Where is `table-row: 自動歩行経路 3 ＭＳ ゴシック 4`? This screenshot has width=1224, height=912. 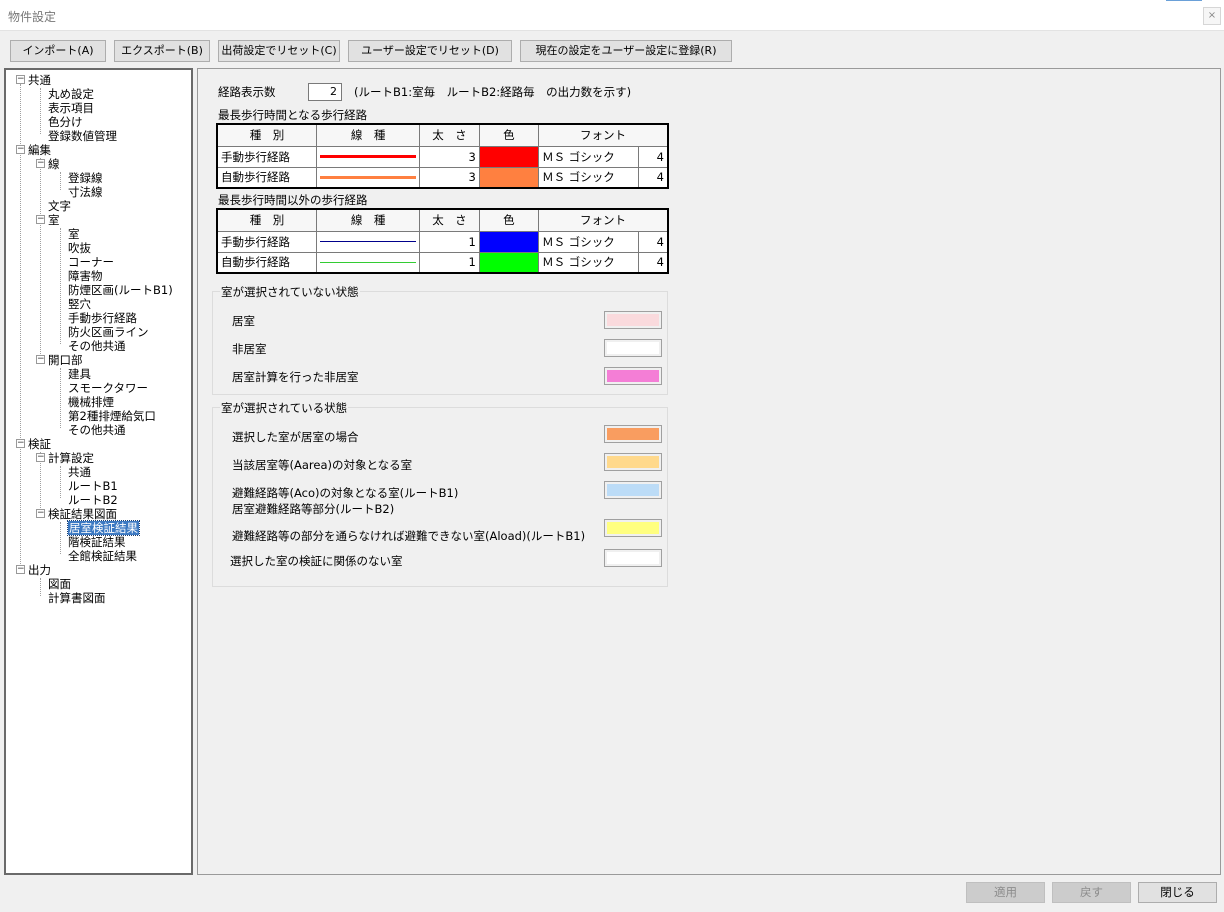
table-row: 自動歩行経路 3 ＭＳ ゴシック 4 is located at coordinates (442, 177).